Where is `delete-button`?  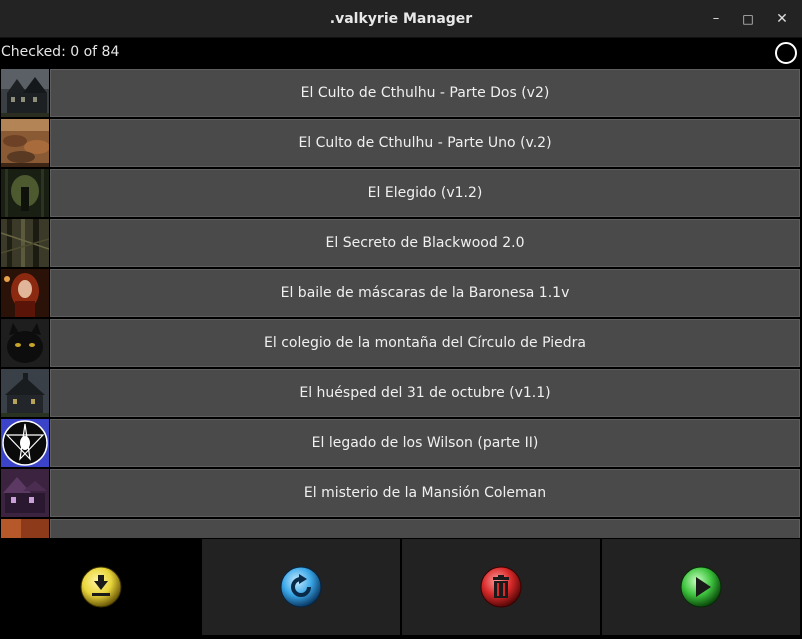
delete-button is located at coordinates (501, 587).